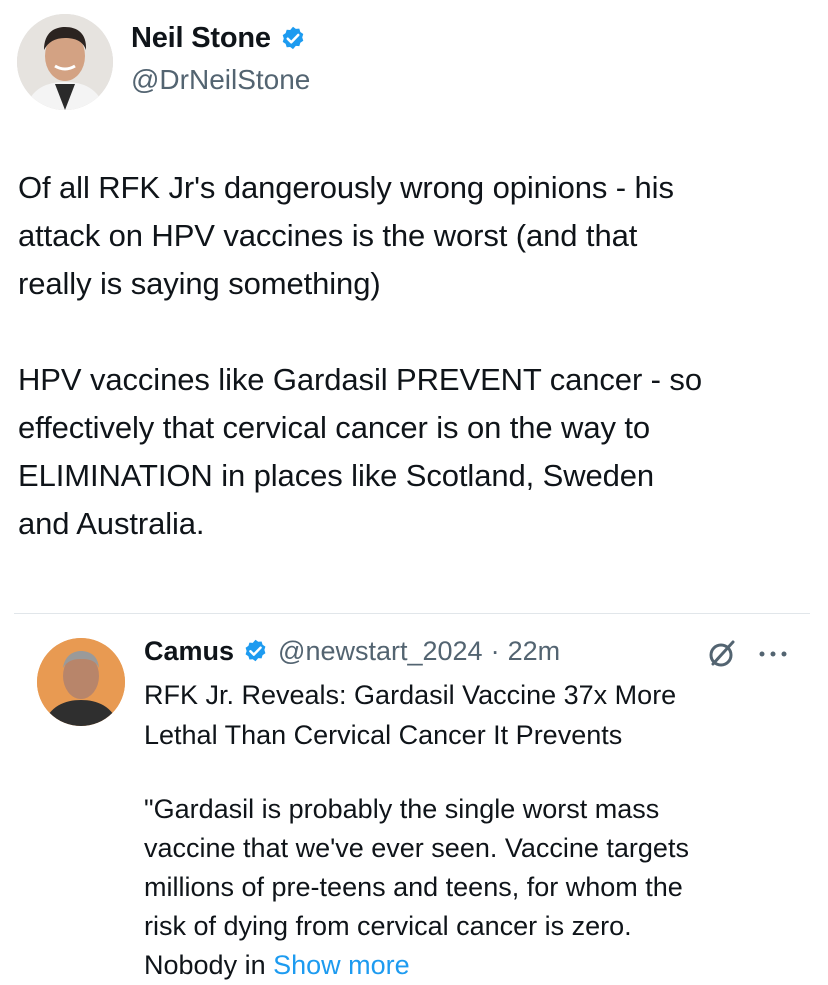 Image resolution: width=828 pixels, height=985 pixels. I want to click on show-more-link: Show more, so click(341, 965).